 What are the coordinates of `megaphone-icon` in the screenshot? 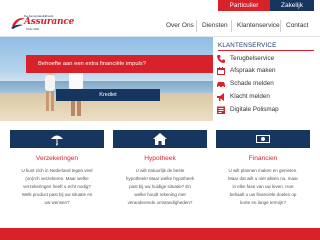 It's located at (220, 97).